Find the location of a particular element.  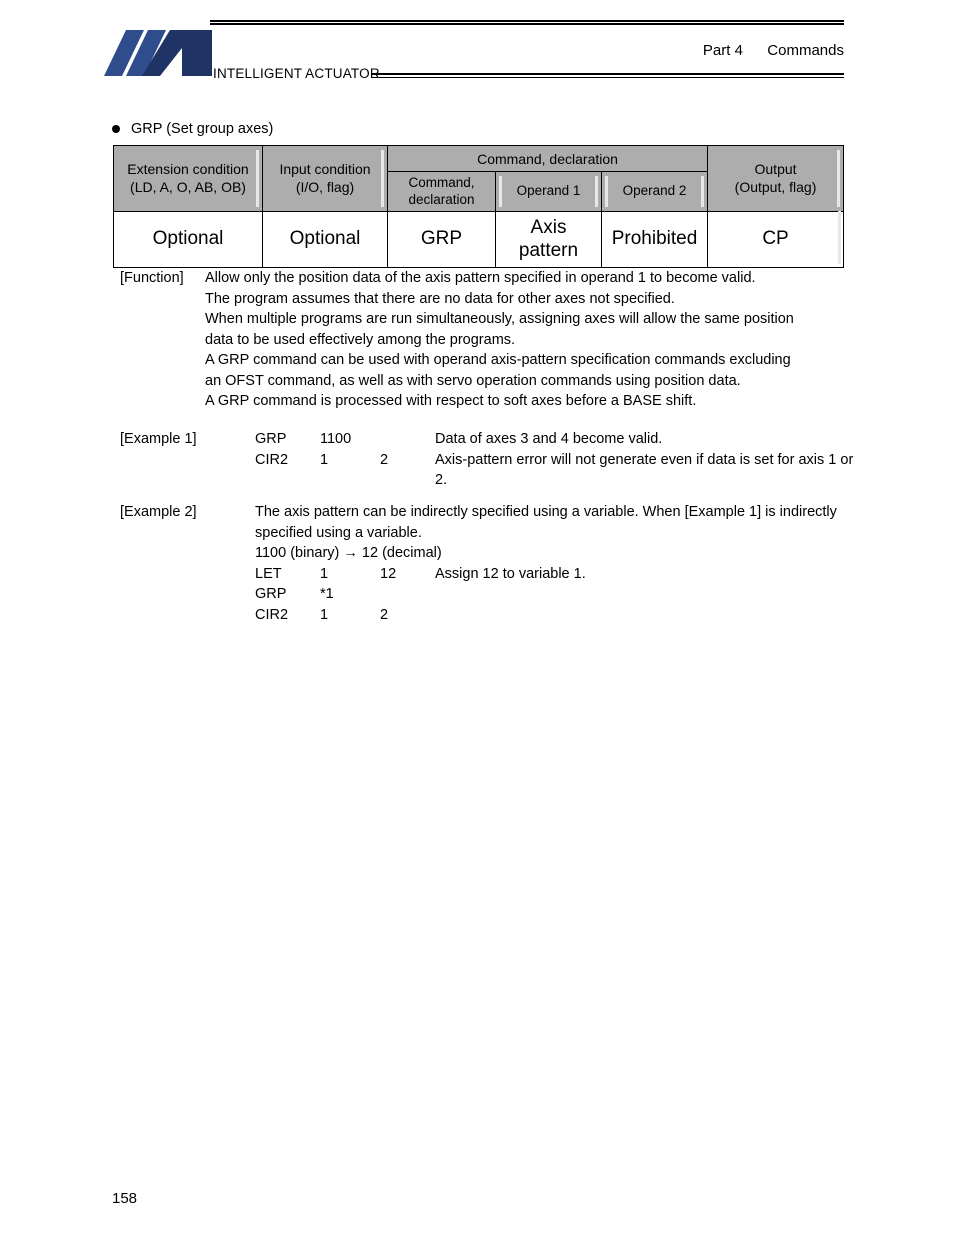

value-operand-1: Axis pattern is located at coordinates (548, 239).